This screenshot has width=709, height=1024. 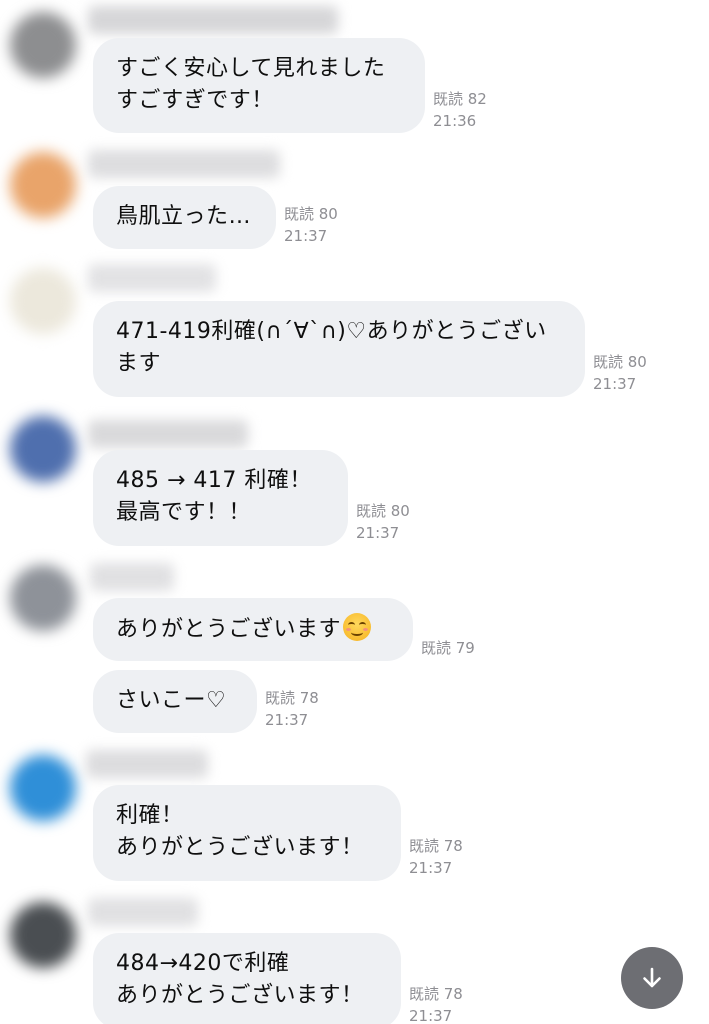 I want to click on message-bubble: ありがとうございます, so click(x=253, y=629).